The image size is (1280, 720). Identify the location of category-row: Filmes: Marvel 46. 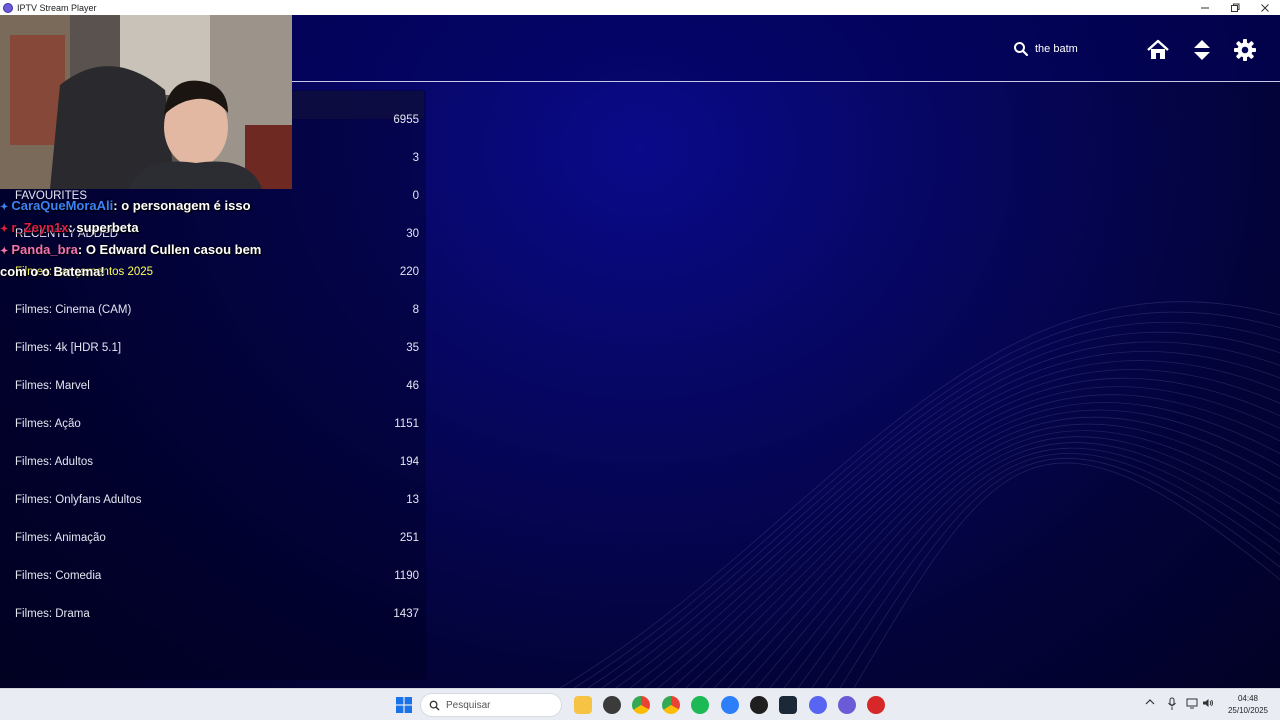
(213, 386).